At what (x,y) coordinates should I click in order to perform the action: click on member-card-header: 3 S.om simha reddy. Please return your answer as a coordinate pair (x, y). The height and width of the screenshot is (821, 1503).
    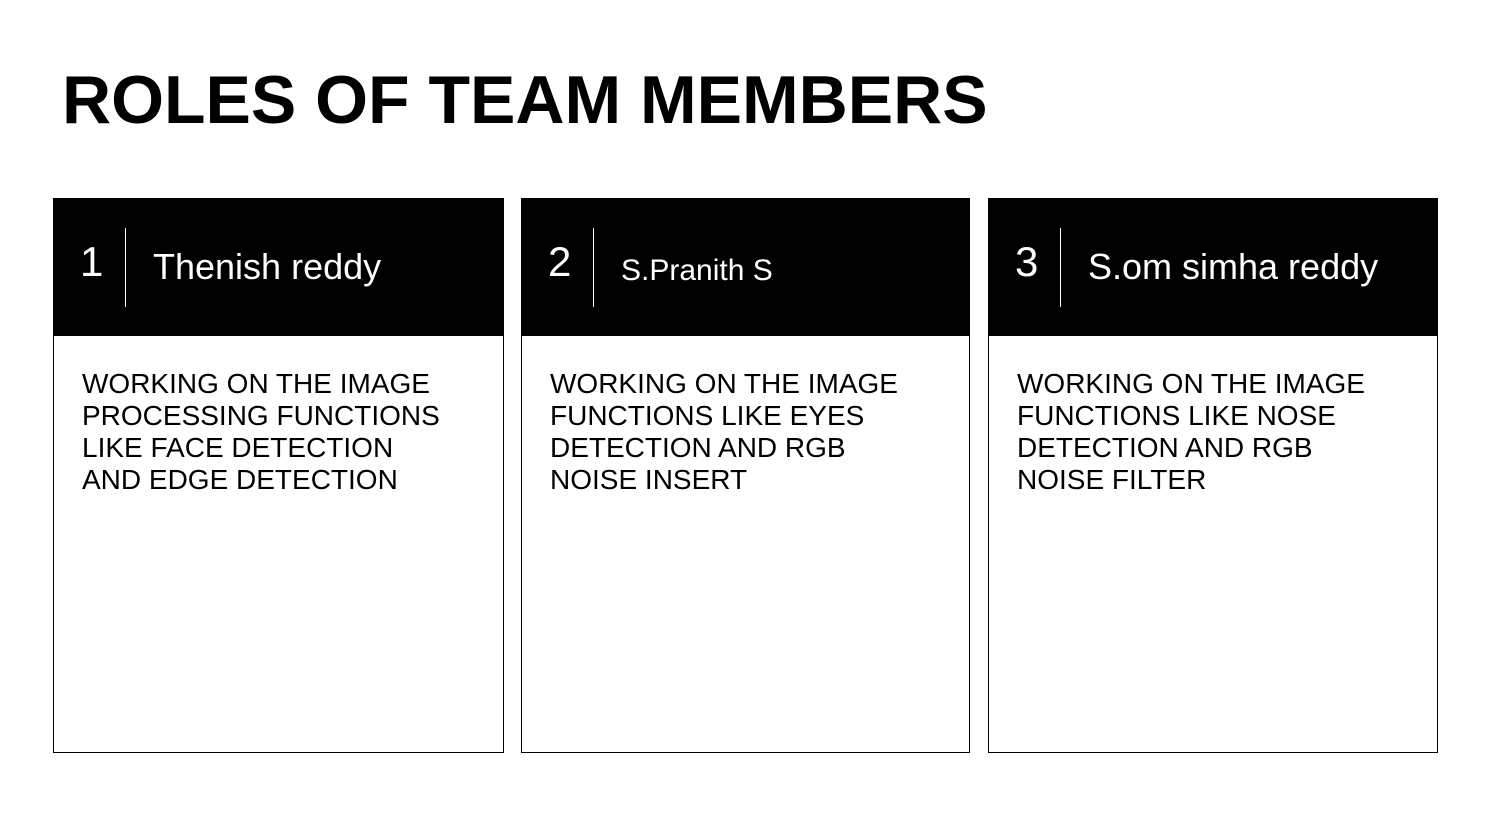
    Looking at the image, I should click on (1213, 267).